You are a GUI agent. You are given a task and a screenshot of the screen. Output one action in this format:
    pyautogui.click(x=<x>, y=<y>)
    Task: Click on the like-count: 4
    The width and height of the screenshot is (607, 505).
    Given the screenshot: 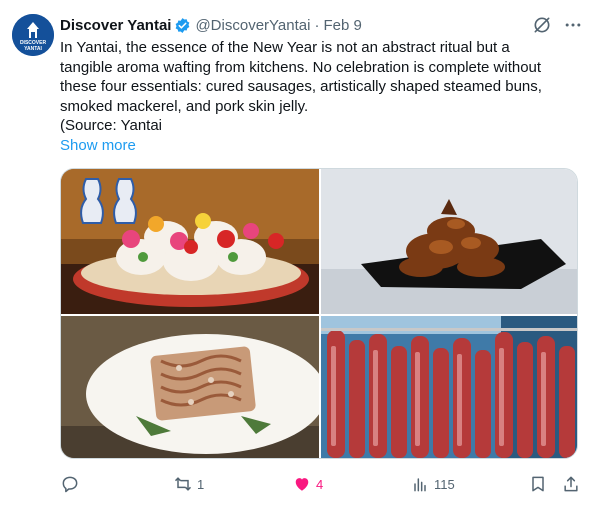 What is the action you would take?
    pyautogui.click(x=320, y=484)
    